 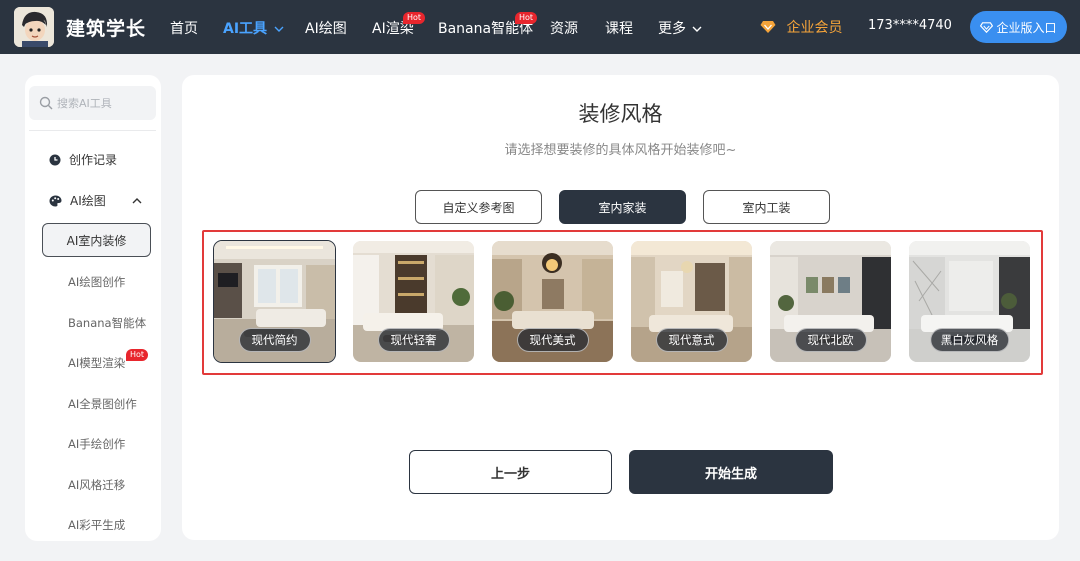 I want to click on page-subtitle: 请选择想要装修的具体风格开始装修吧~, so click(x=620, y=150).